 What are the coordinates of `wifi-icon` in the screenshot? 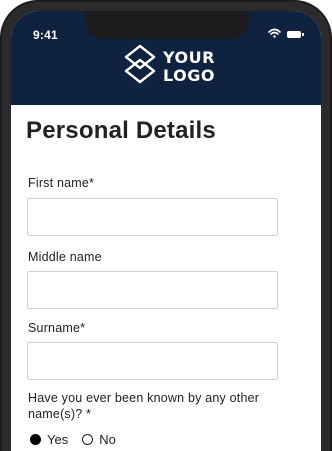 It's located at (274, 34).